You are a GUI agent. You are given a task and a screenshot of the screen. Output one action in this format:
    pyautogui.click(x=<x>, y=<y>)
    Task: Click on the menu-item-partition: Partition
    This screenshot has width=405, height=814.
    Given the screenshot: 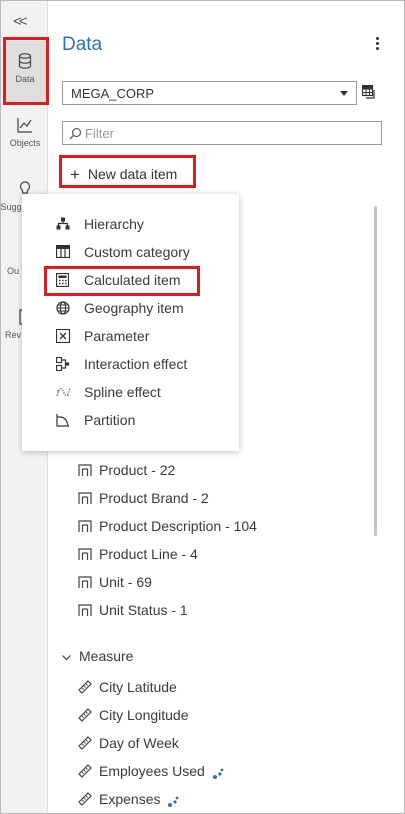 What is the action you would take?
    pyautogui.click(x=94, y=422)
    